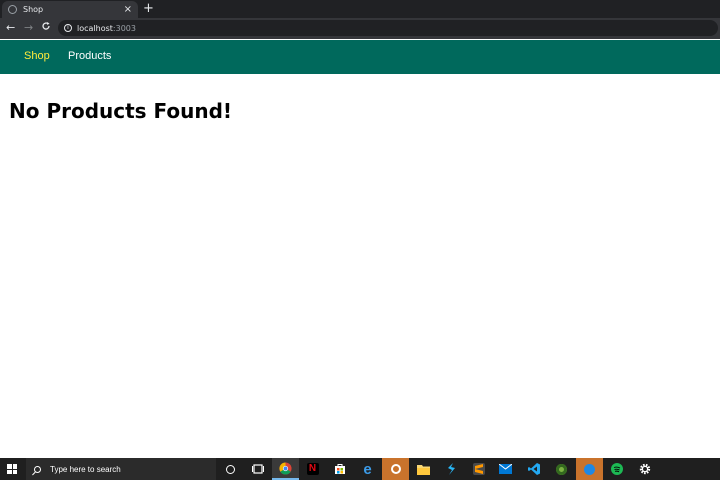  Describe the element at coordinates (360, 57) in the screenshot. I see `main-header: Shop Products` at that location.